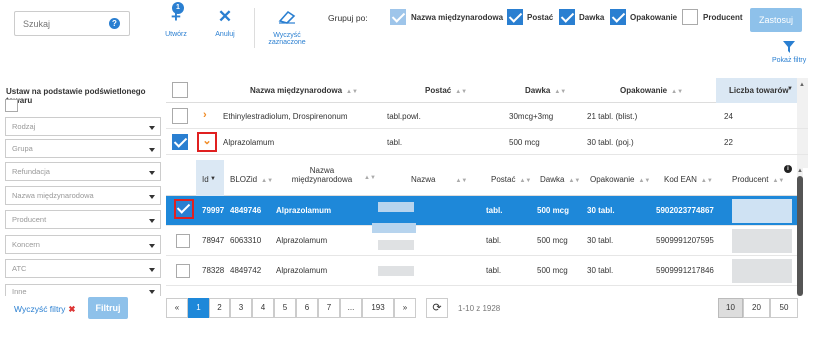  I want to click on col-label: Producent, so click(750, 179).